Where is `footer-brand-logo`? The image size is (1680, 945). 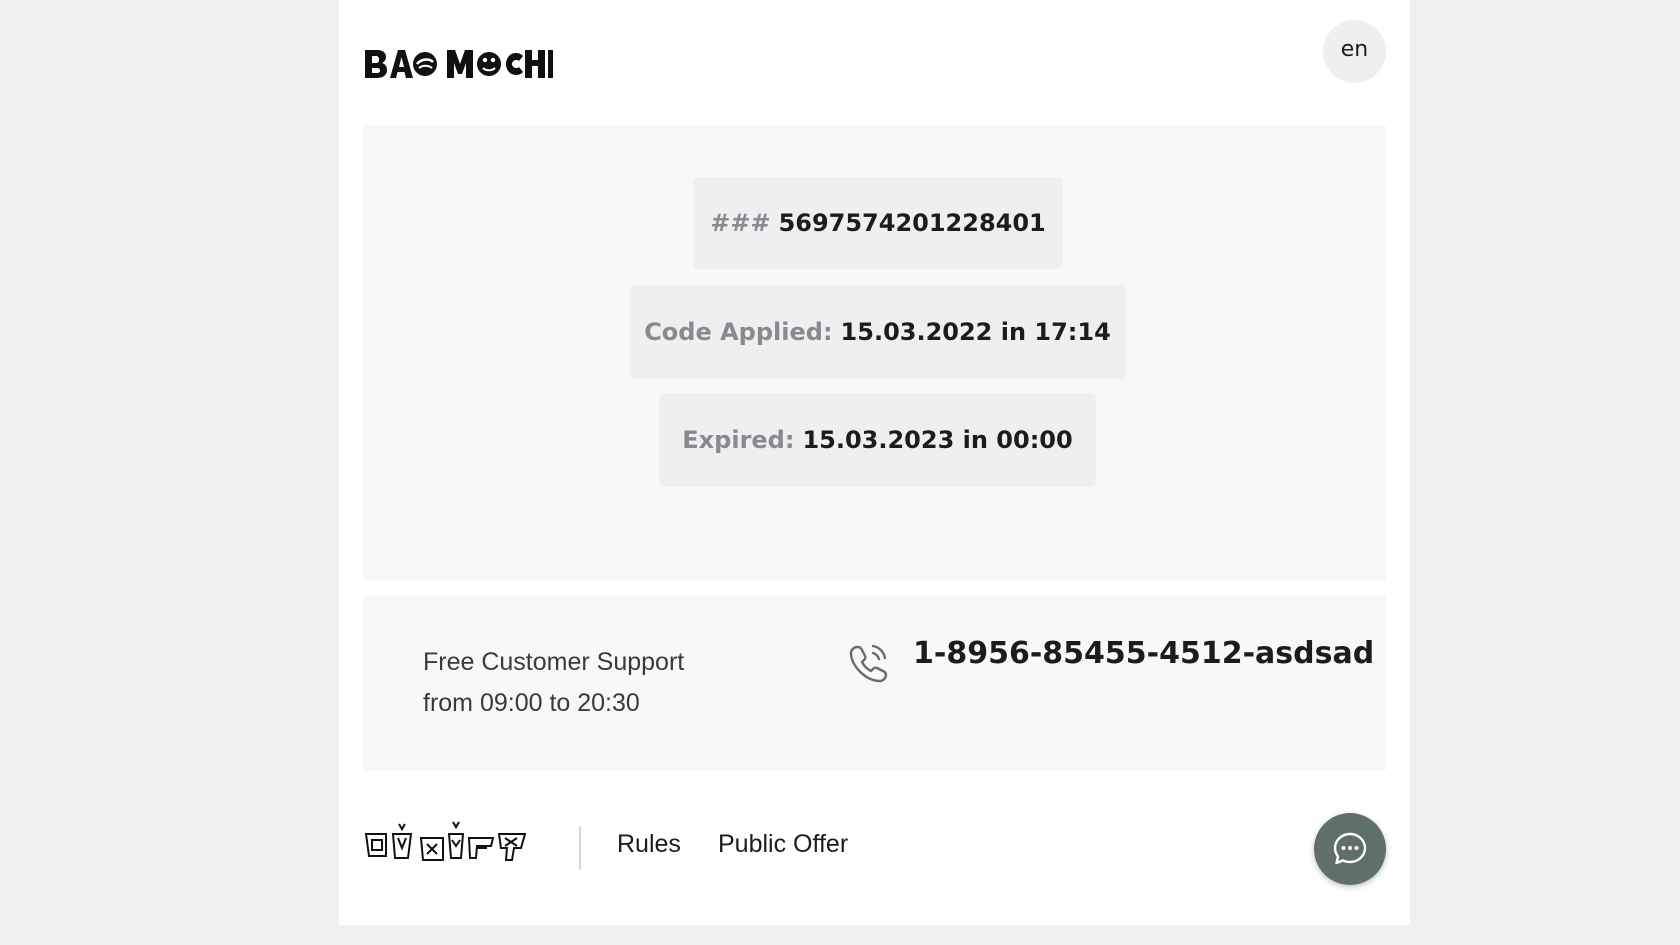 footer-brand-logo is located at coordinates (445, 841).